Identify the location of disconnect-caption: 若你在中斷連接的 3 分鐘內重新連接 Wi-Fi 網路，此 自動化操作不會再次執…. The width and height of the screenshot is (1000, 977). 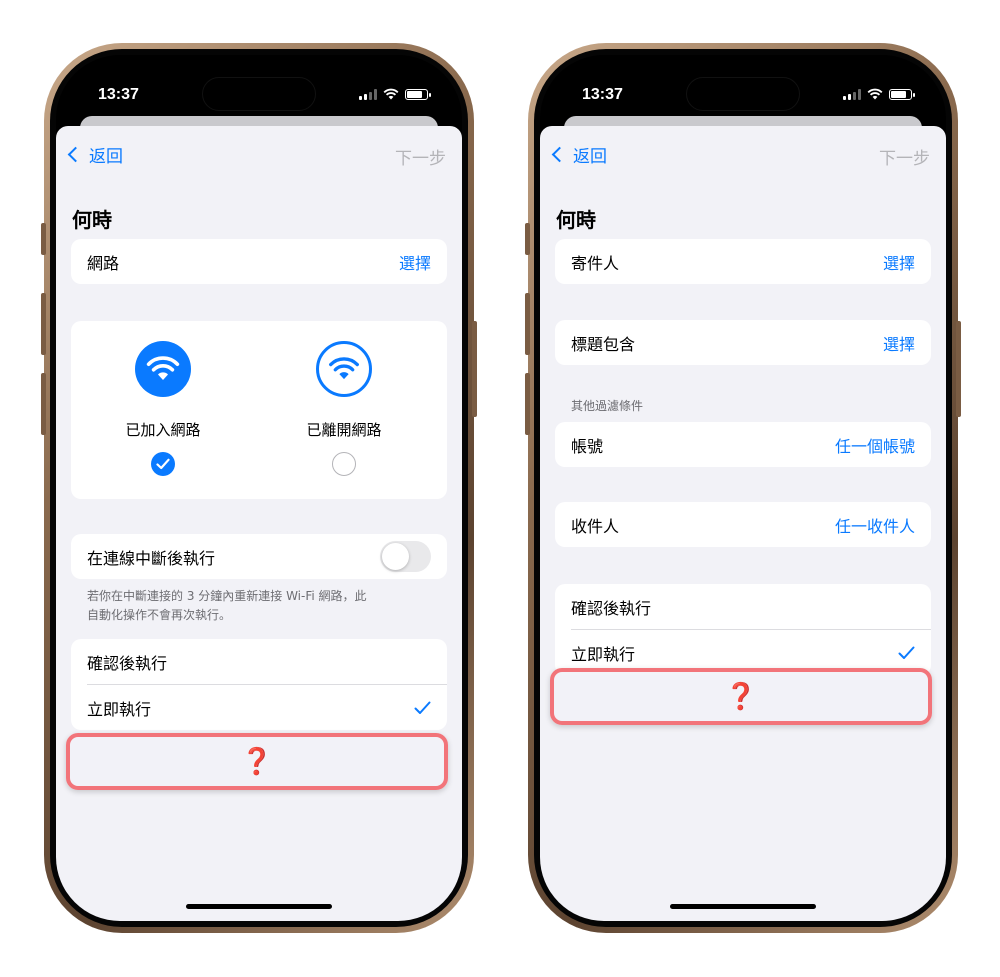
(227, 605).